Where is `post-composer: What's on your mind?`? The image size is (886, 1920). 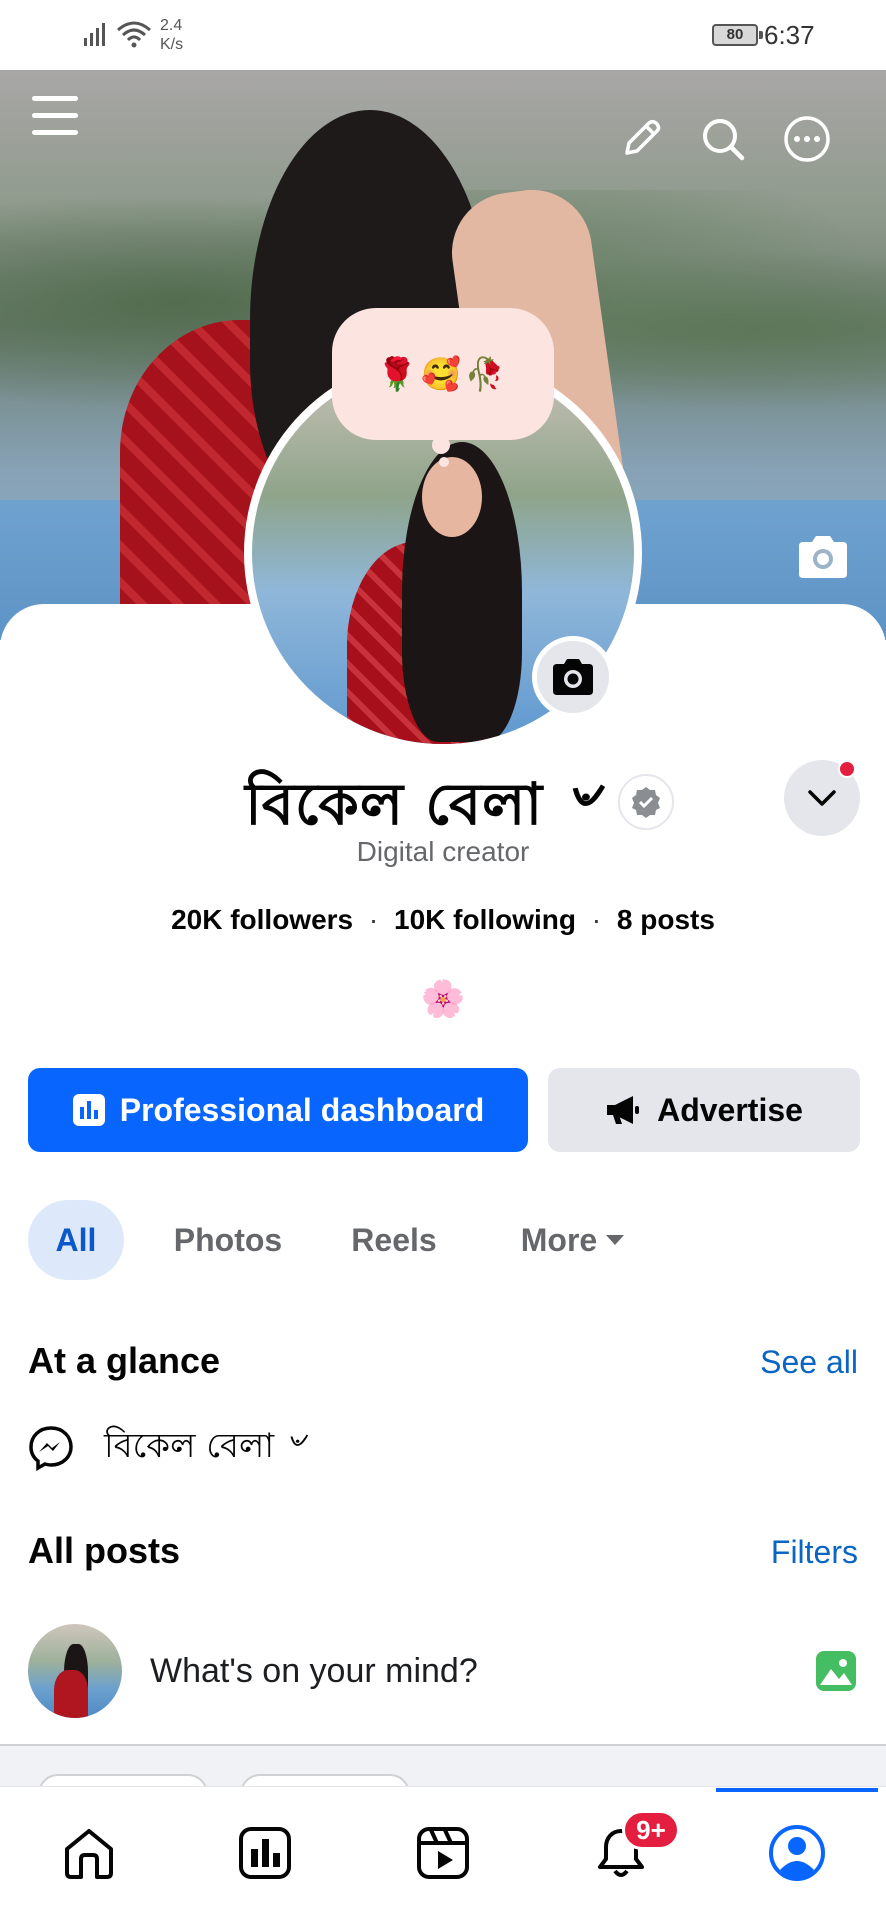
post-composer: What's on your mind? is located at coordinates (443, 1671).